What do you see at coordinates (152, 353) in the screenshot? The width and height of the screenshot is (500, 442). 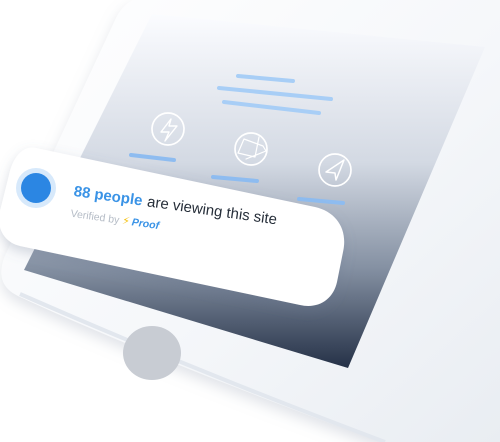 I see `home-button` at bounding box center [152, 353].